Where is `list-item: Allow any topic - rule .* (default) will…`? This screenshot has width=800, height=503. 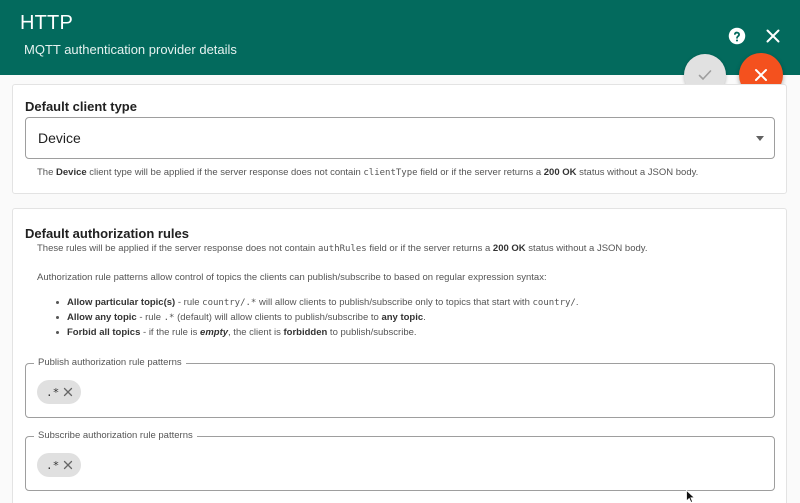
list-item: Allow any topic - rule .* (default) will… is located at coordinates (317, 317).